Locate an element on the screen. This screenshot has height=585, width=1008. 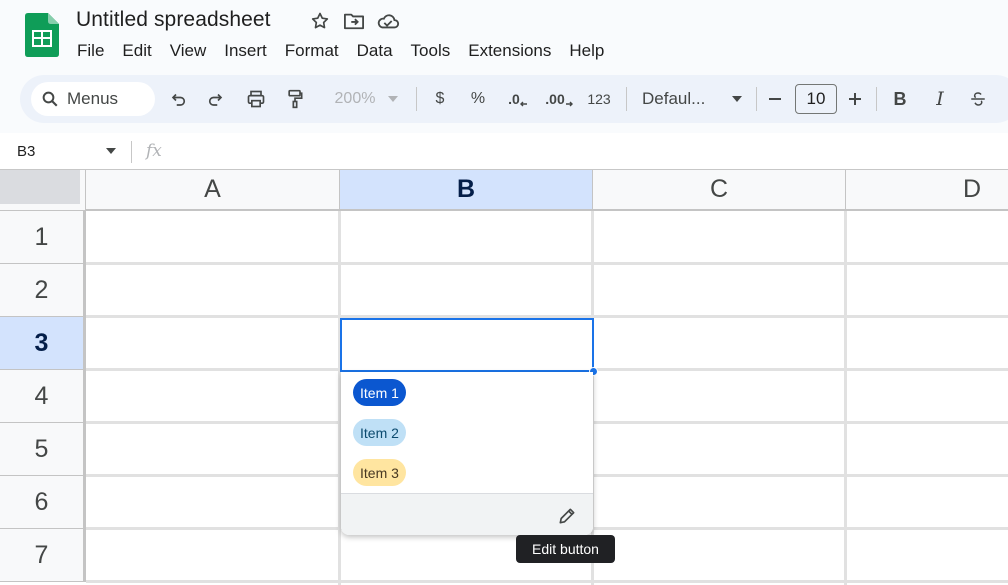
paint-format-icon is located at coordinates (295, 99).